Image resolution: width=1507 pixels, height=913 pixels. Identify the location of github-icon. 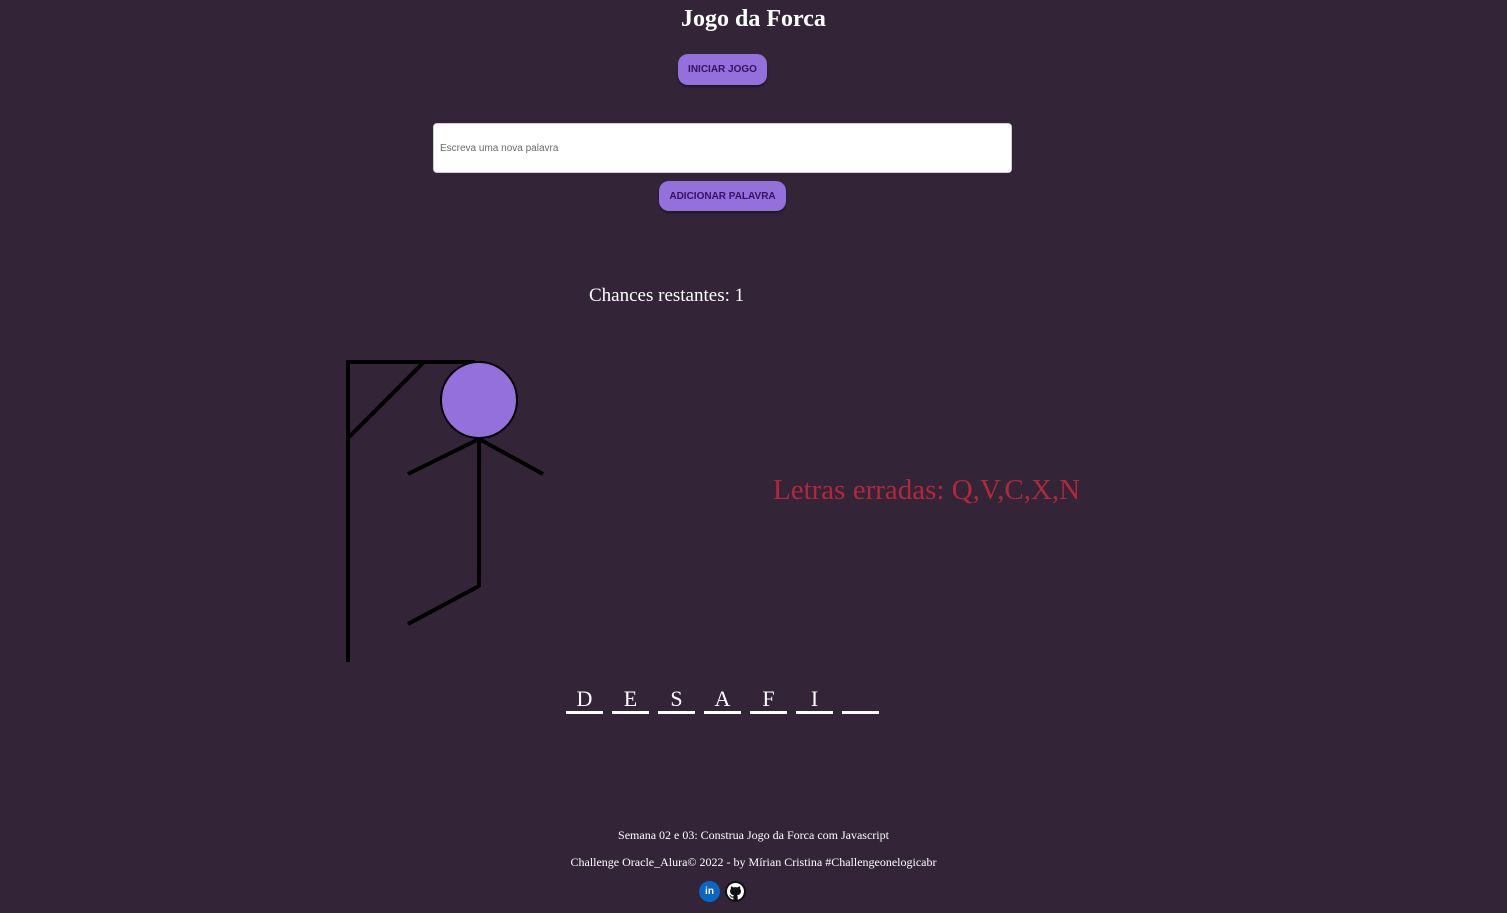
(735, 891).